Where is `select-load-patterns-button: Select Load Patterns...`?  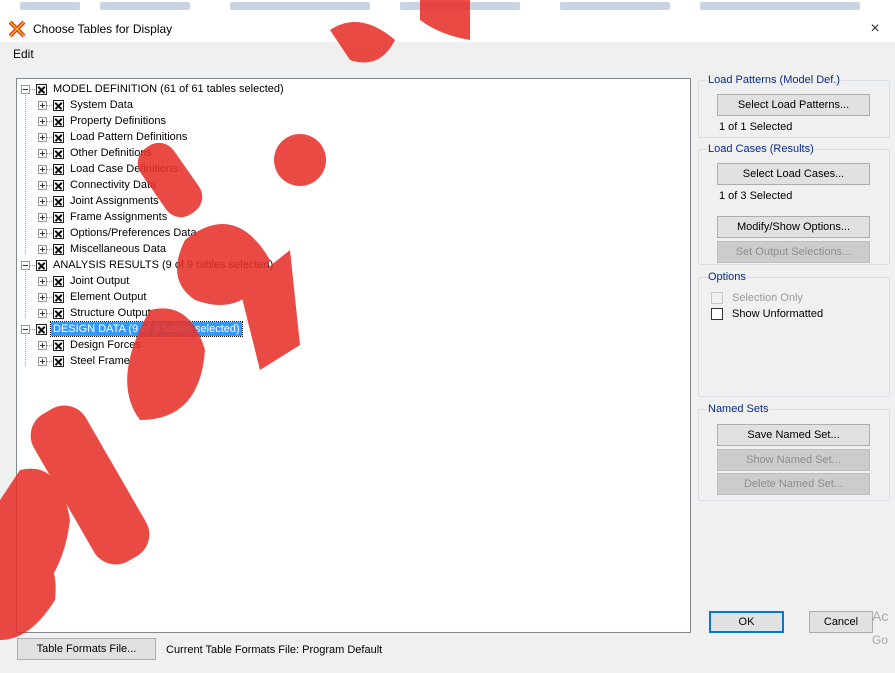 select-load-patterns-button: Select Load Patterns... is located at coordinates (793, 105).